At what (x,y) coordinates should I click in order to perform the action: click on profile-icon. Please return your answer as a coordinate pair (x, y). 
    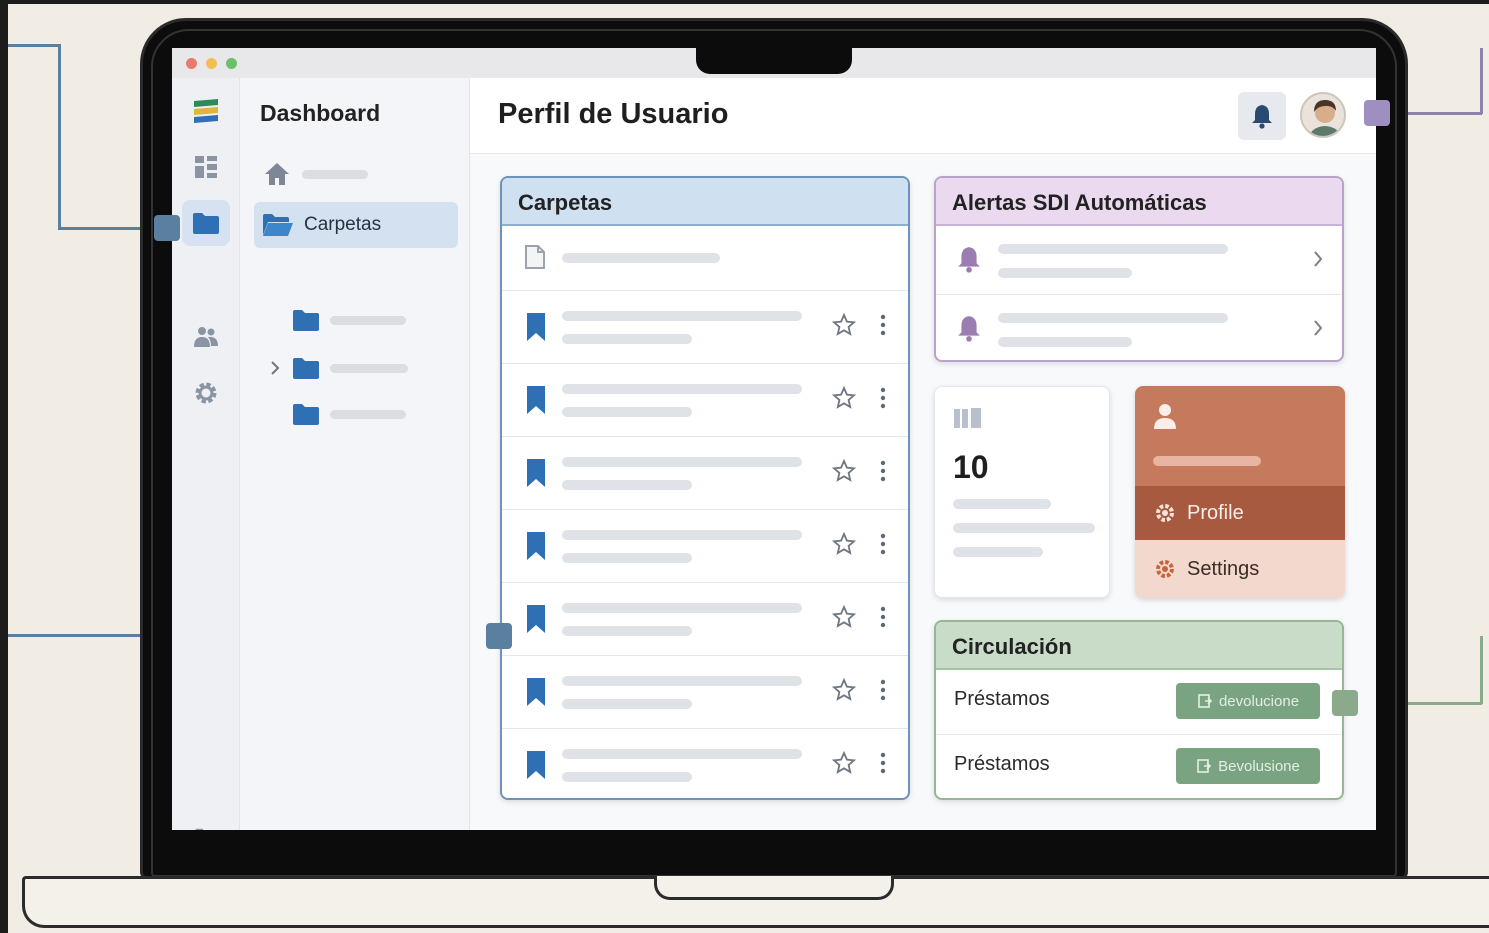
    Looking at the image, I should click on (1165, 513).